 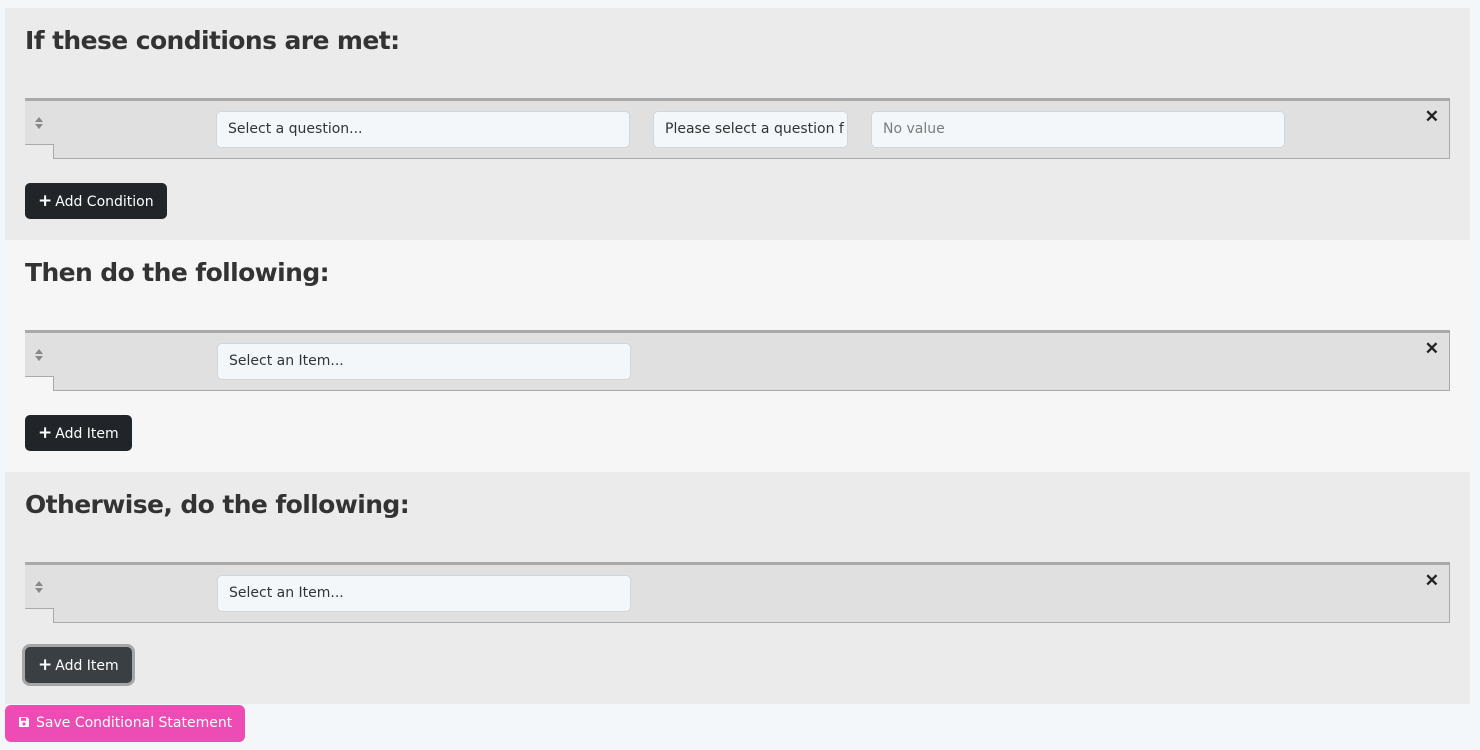 I want to click on save-conditional-statement-button: Save Conditional Statement, so click(x=125, y=723).